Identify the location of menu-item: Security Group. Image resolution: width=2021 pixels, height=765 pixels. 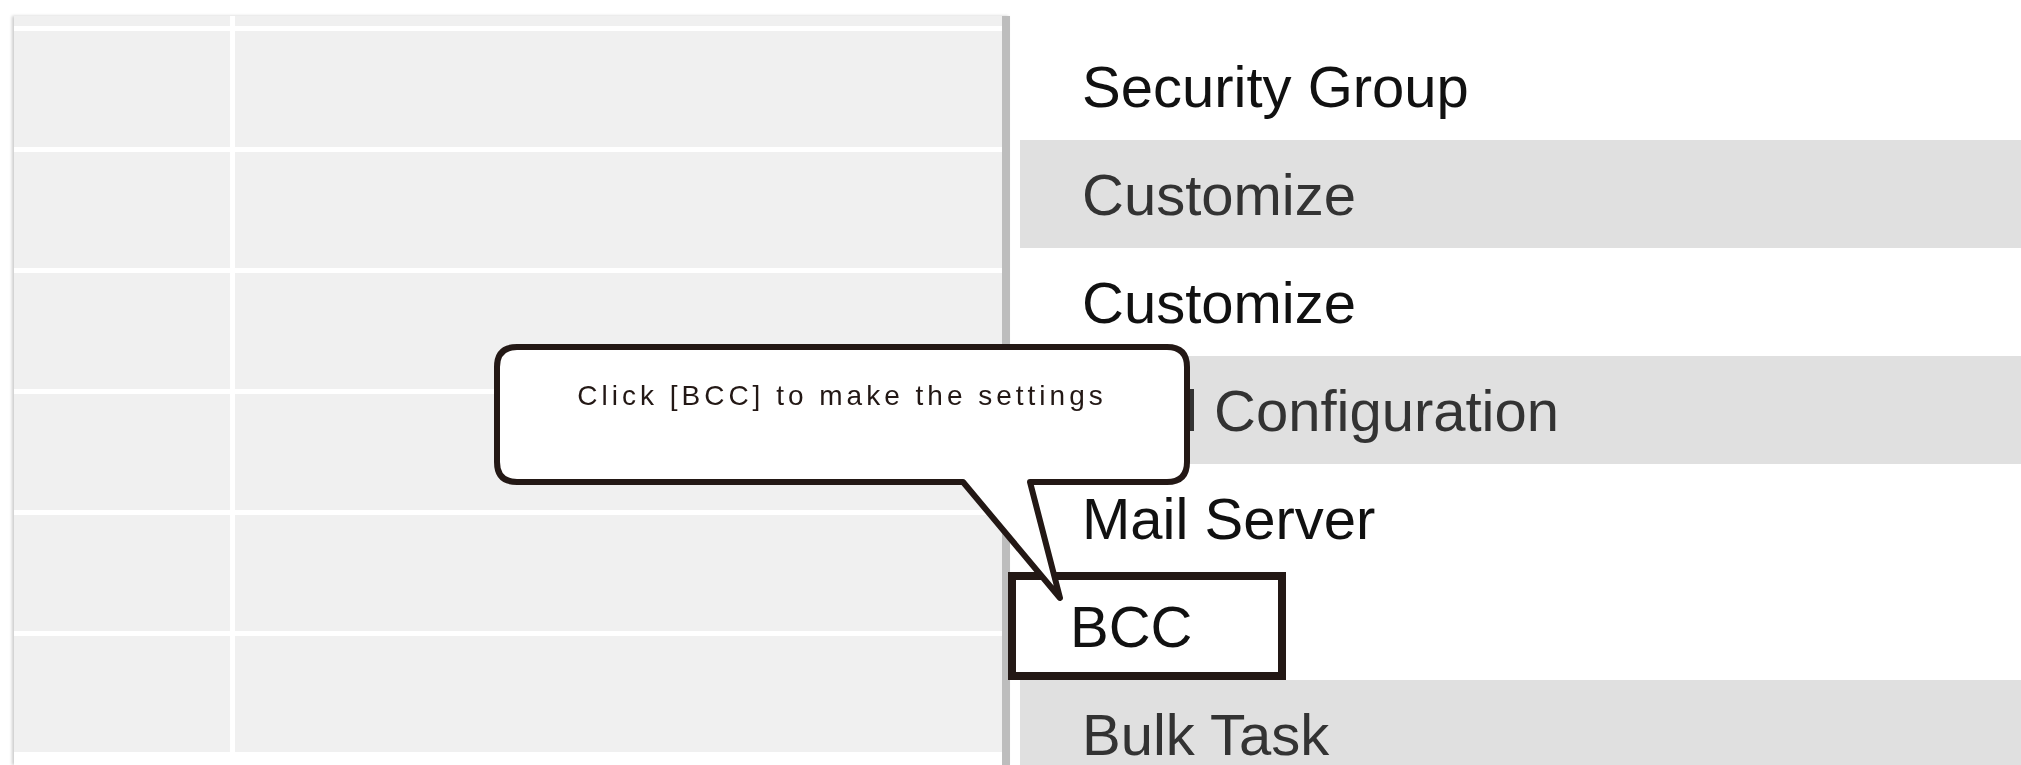
(1520, 86).